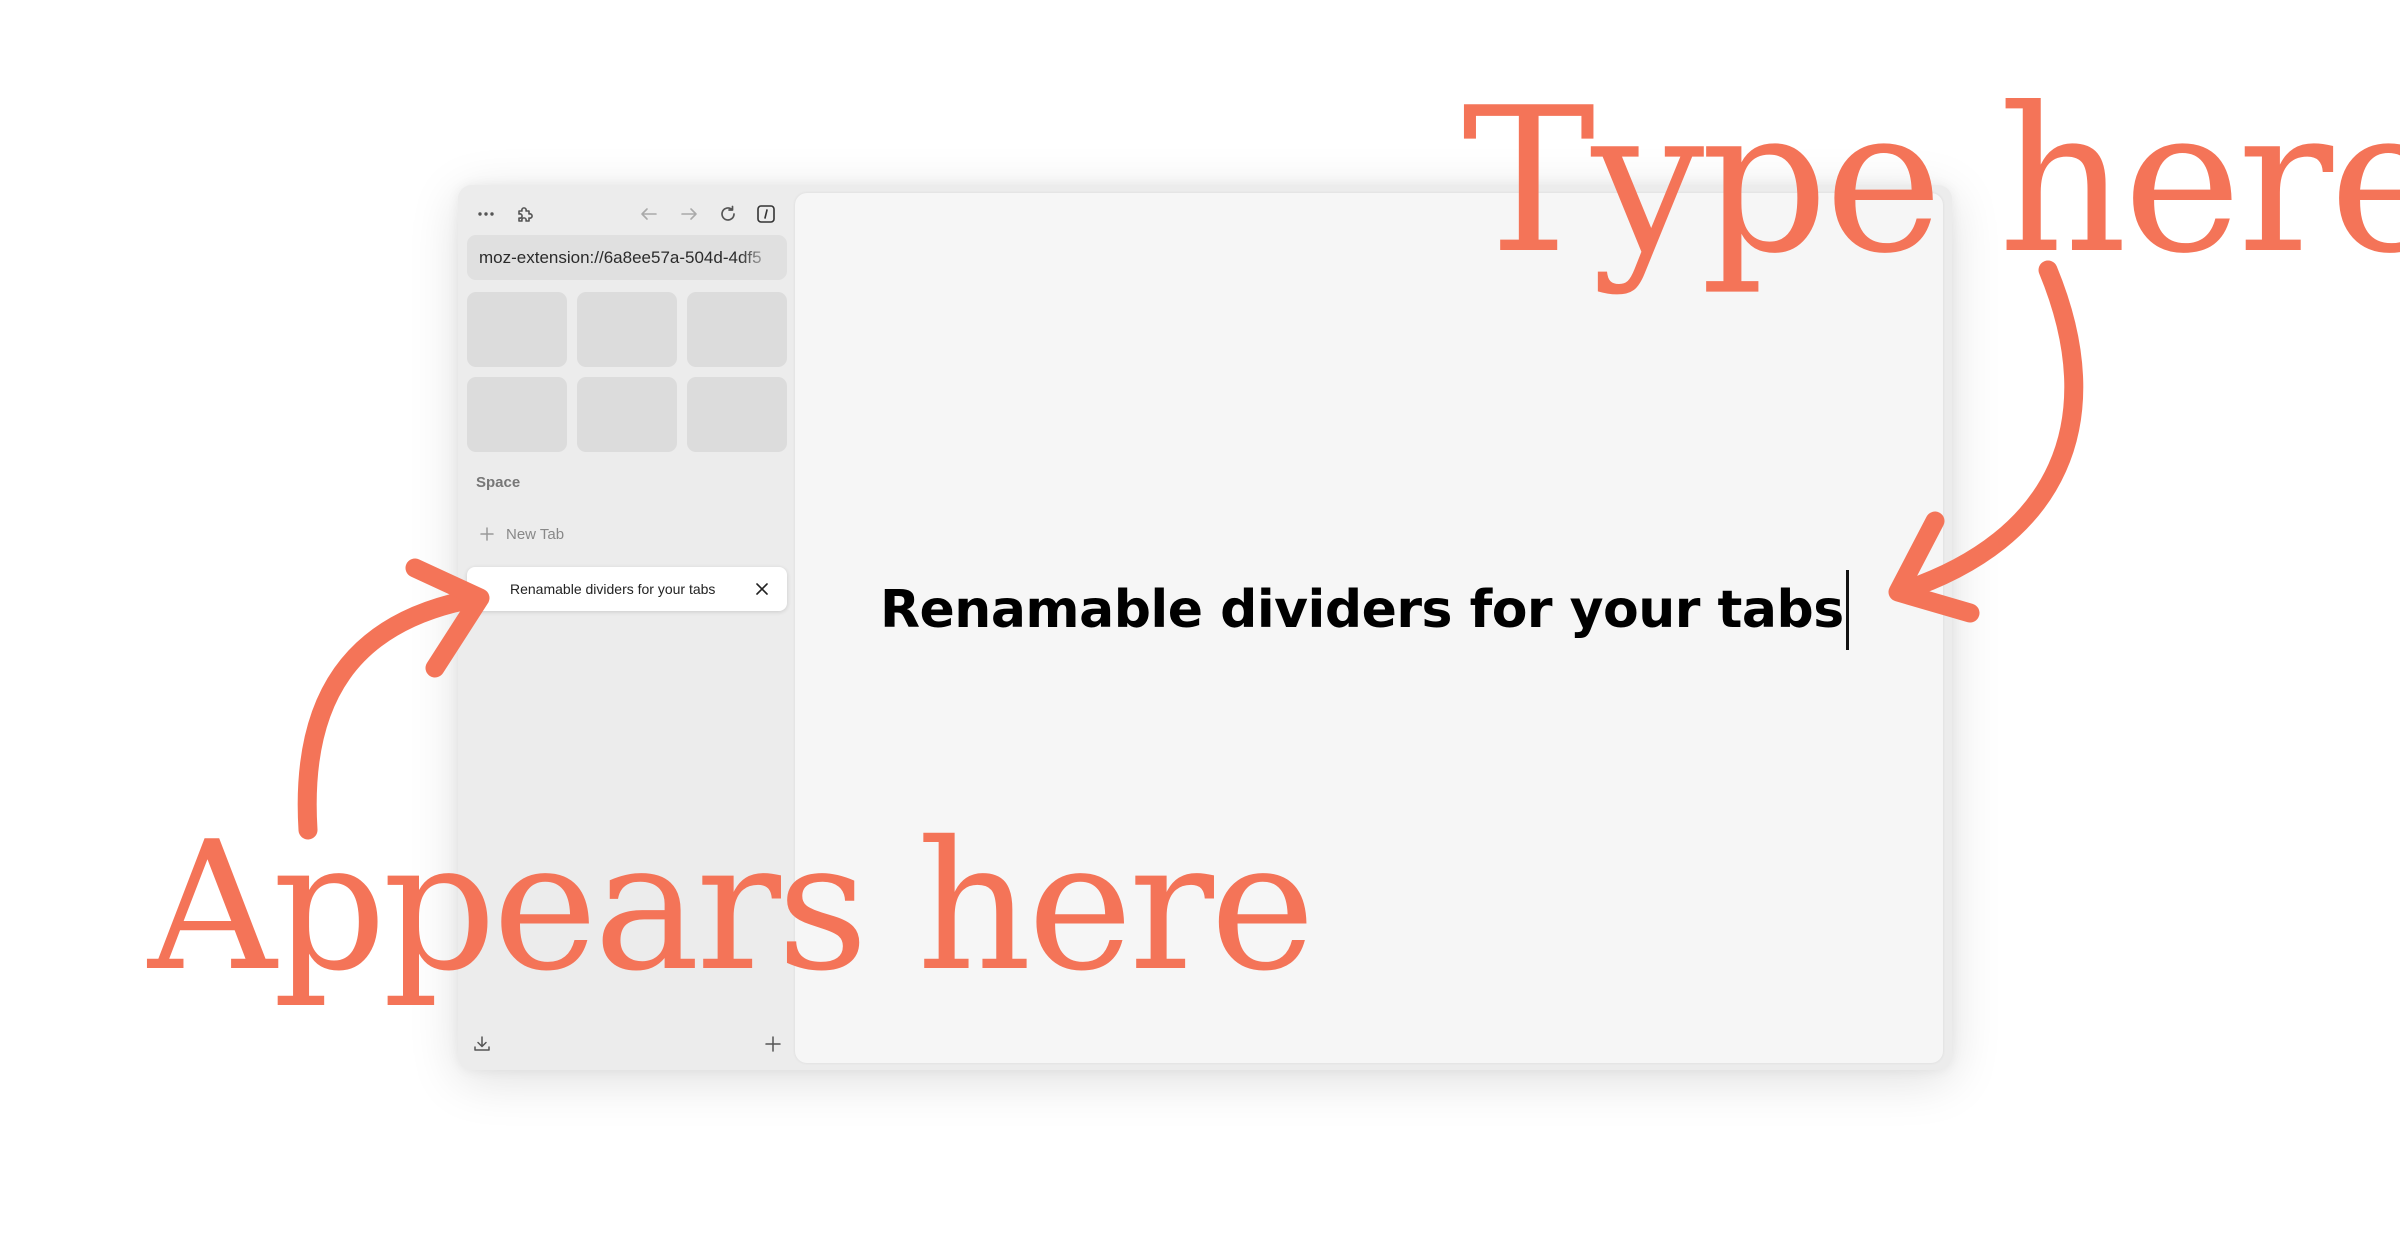  What do you see at coordinates (1847, 610) in the screenshot?
I see `text-caret` at bounding box center [1847, 610].